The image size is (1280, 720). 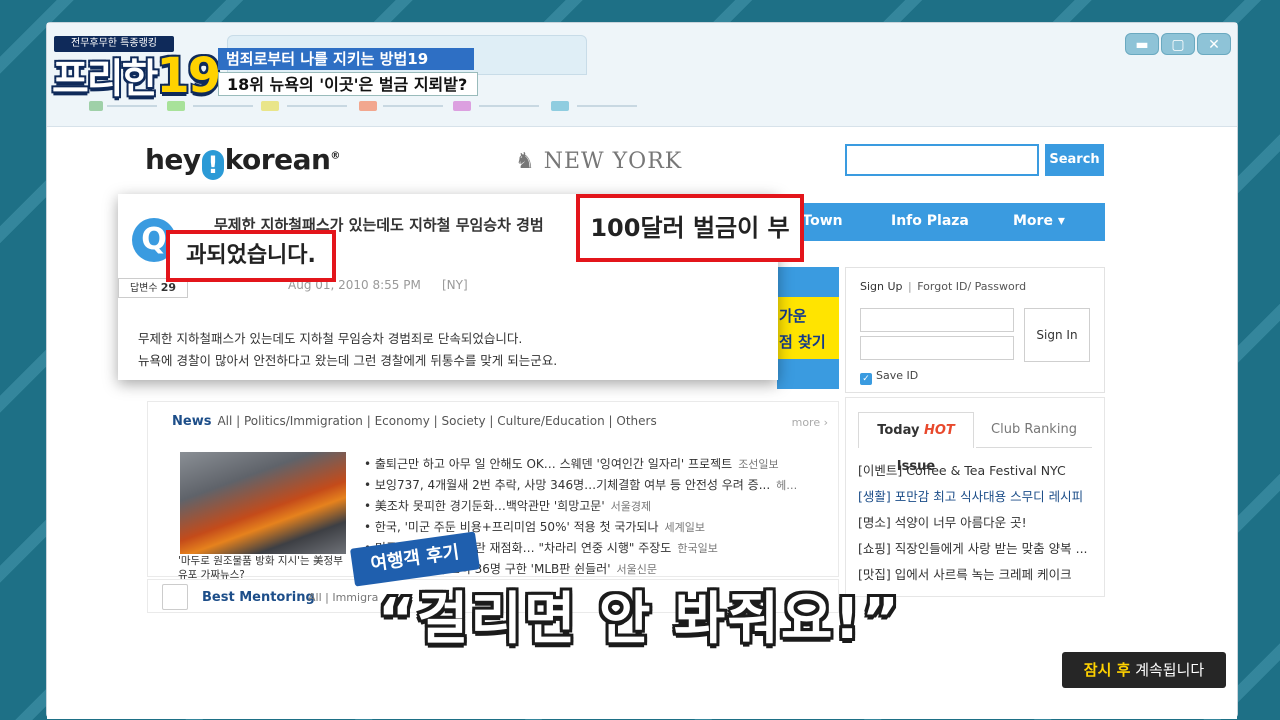 I want to click on continue-banner: 잠시 후 계속됩니다, so click(x=1144, y=670).